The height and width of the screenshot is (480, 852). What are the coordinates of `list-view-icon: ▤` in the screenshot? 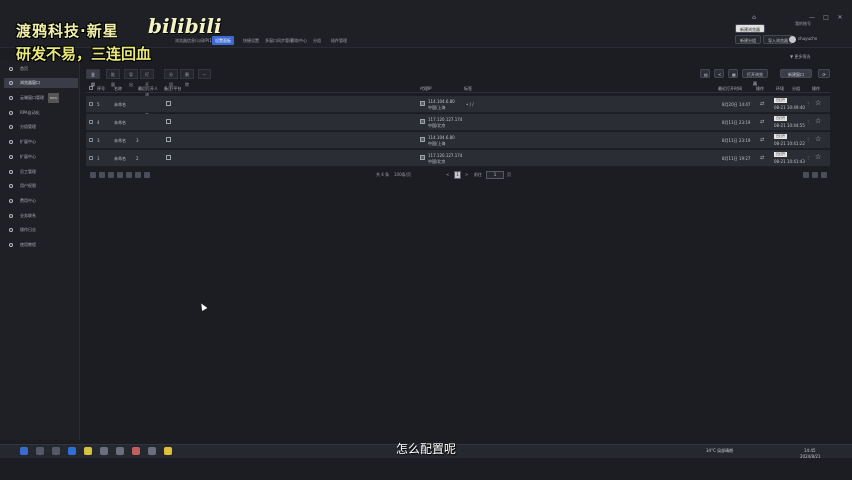 It's located at (705, 73).